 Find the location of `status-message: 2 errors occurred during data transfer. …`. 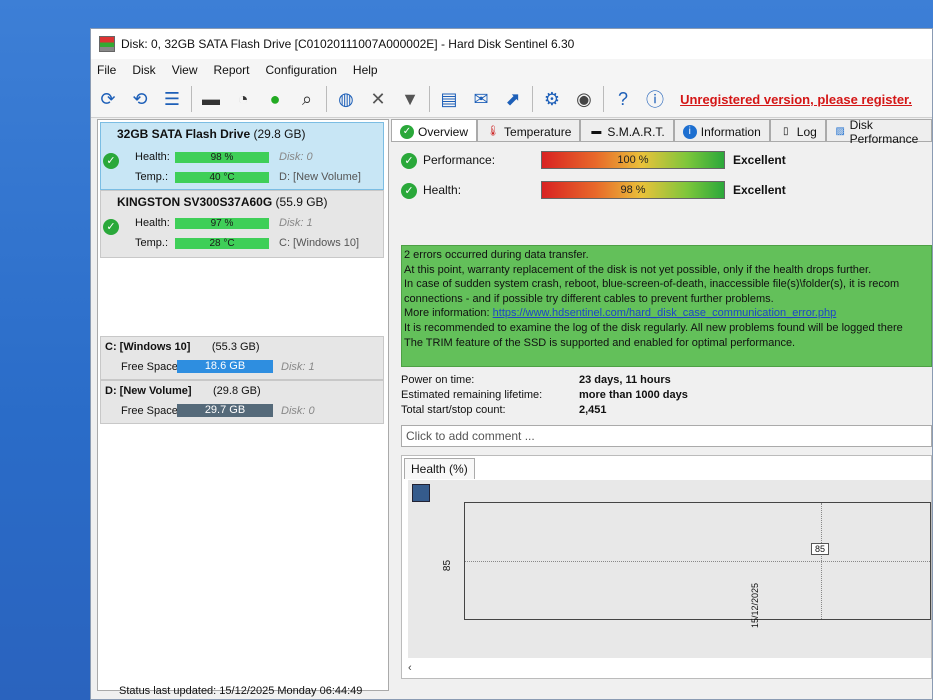

status-message: 2 errors occurred during data transfer. … is located at coordinates (666, 306).